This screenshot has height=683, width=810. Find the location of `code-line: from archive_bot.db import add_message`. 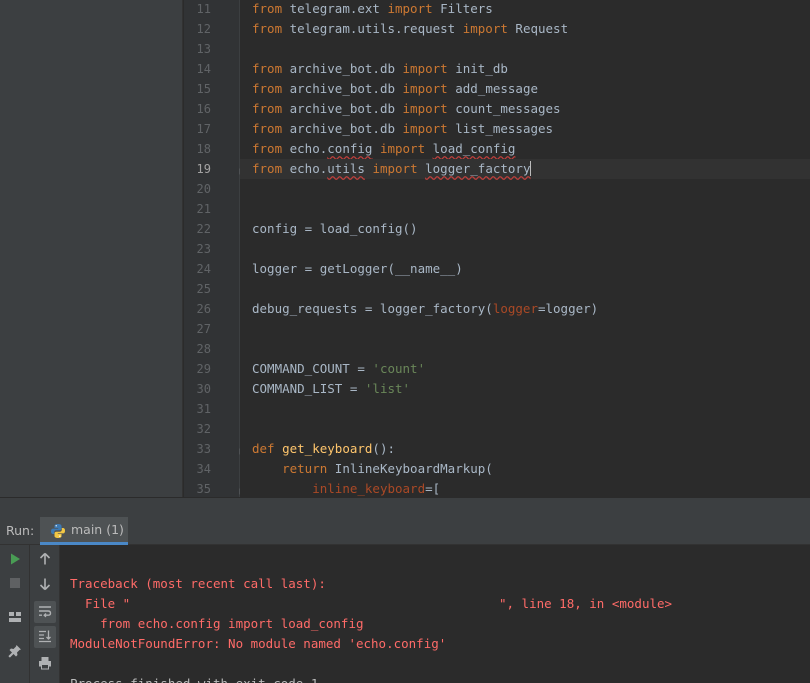

code-line: from archive_bot.db import add_message is located at coordinates (525, 89).